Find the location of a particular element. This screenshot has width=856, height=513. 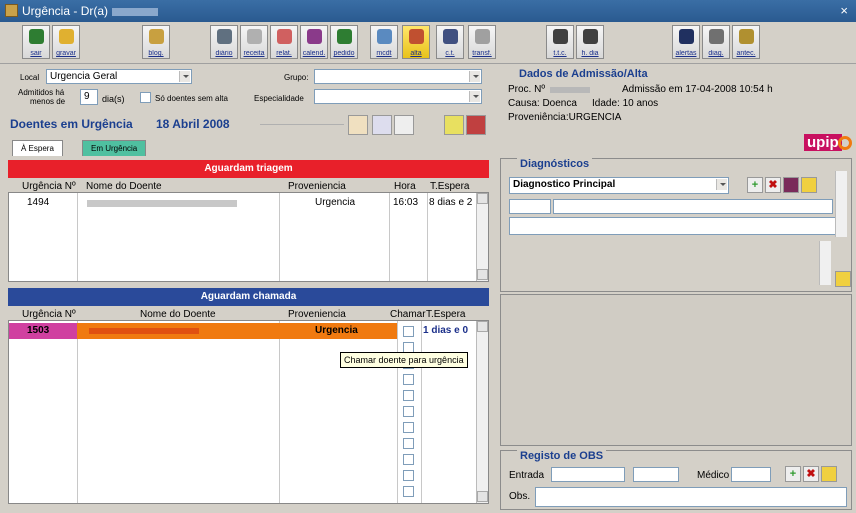

local-value: Urgencia Geral is located at coordinates (84, 76).